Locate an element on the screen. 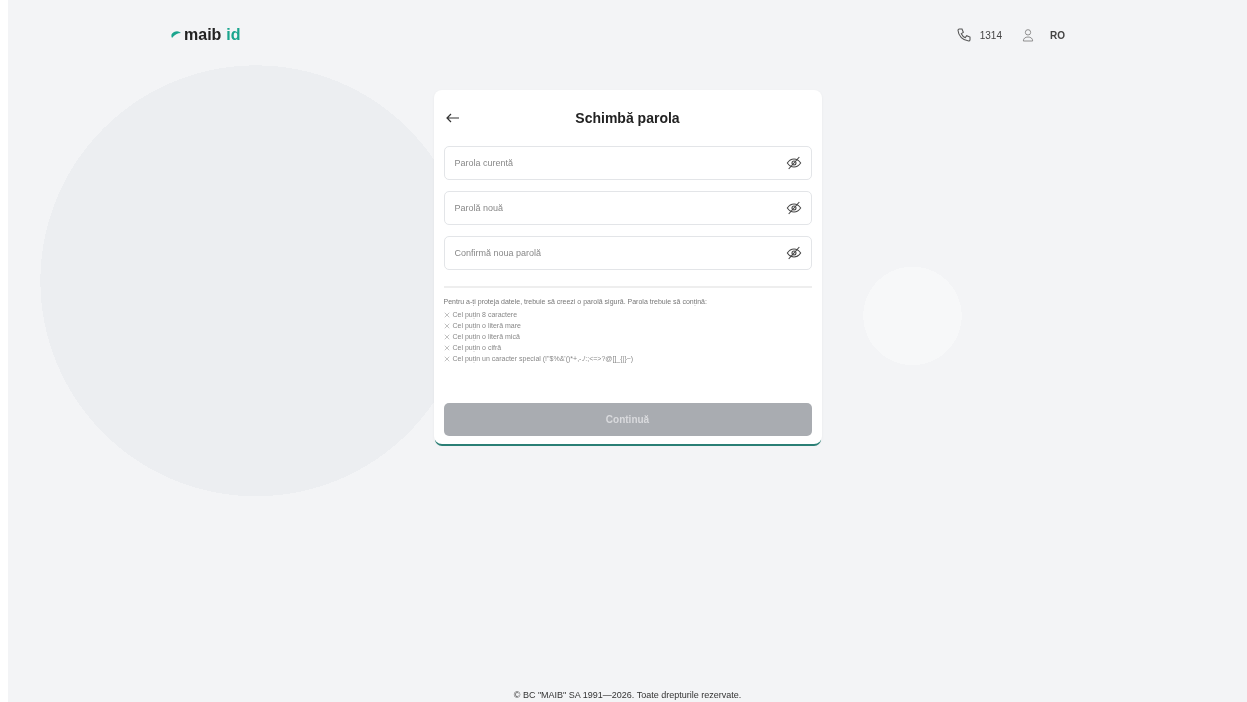  copyright-text: © BC "MAIB" SA 1991—2026. Toate drepturile rezervate. is located at coordinates (627, 696).